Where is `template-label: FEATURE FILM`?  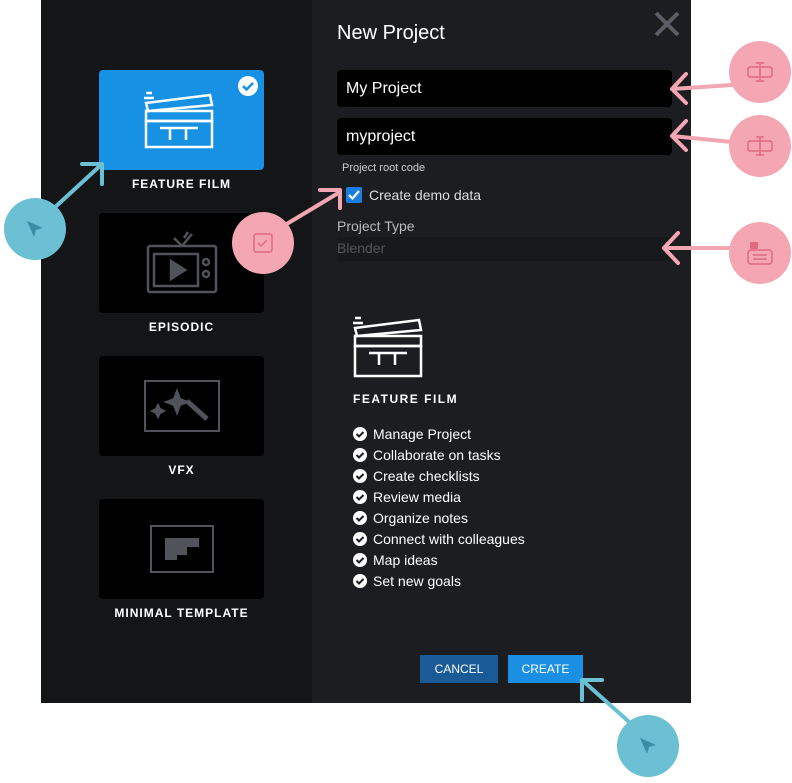 template-label: FEATURE FILM is located at coordinates (181, 184).